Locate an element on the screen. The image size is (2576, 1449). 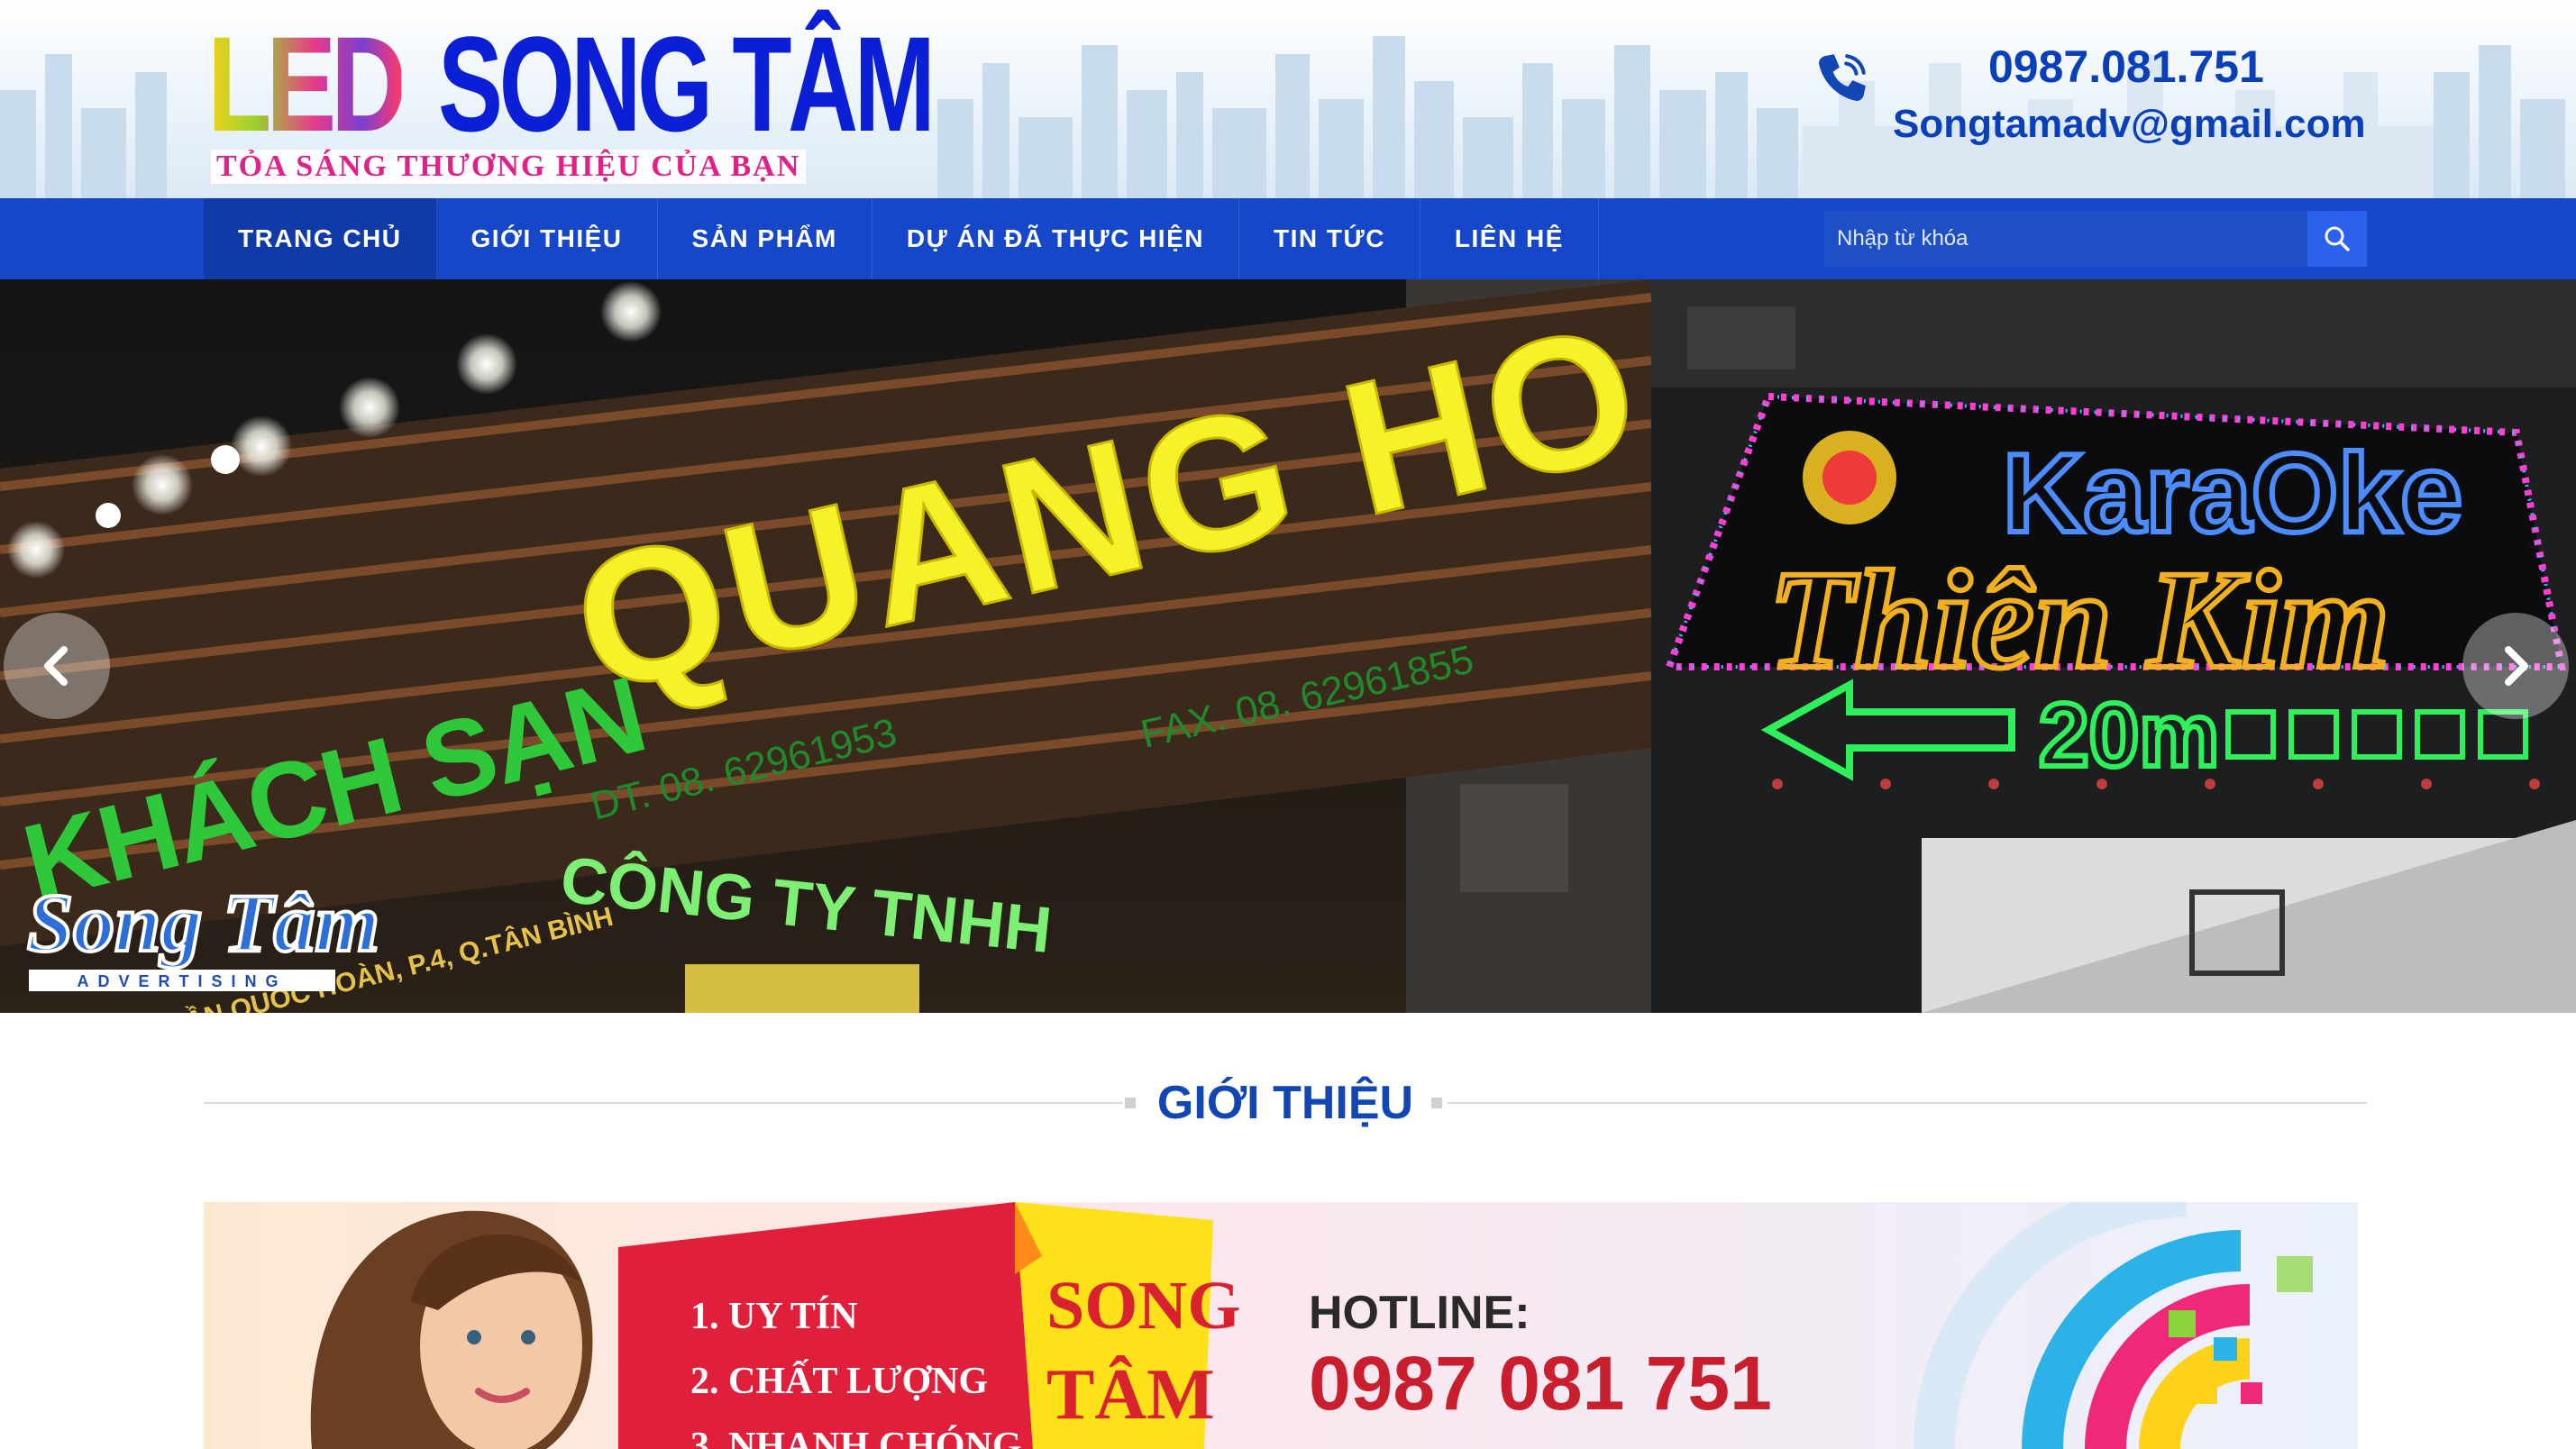
promo-brand-line-1: SONG is located at coordinates (1143, 1306).